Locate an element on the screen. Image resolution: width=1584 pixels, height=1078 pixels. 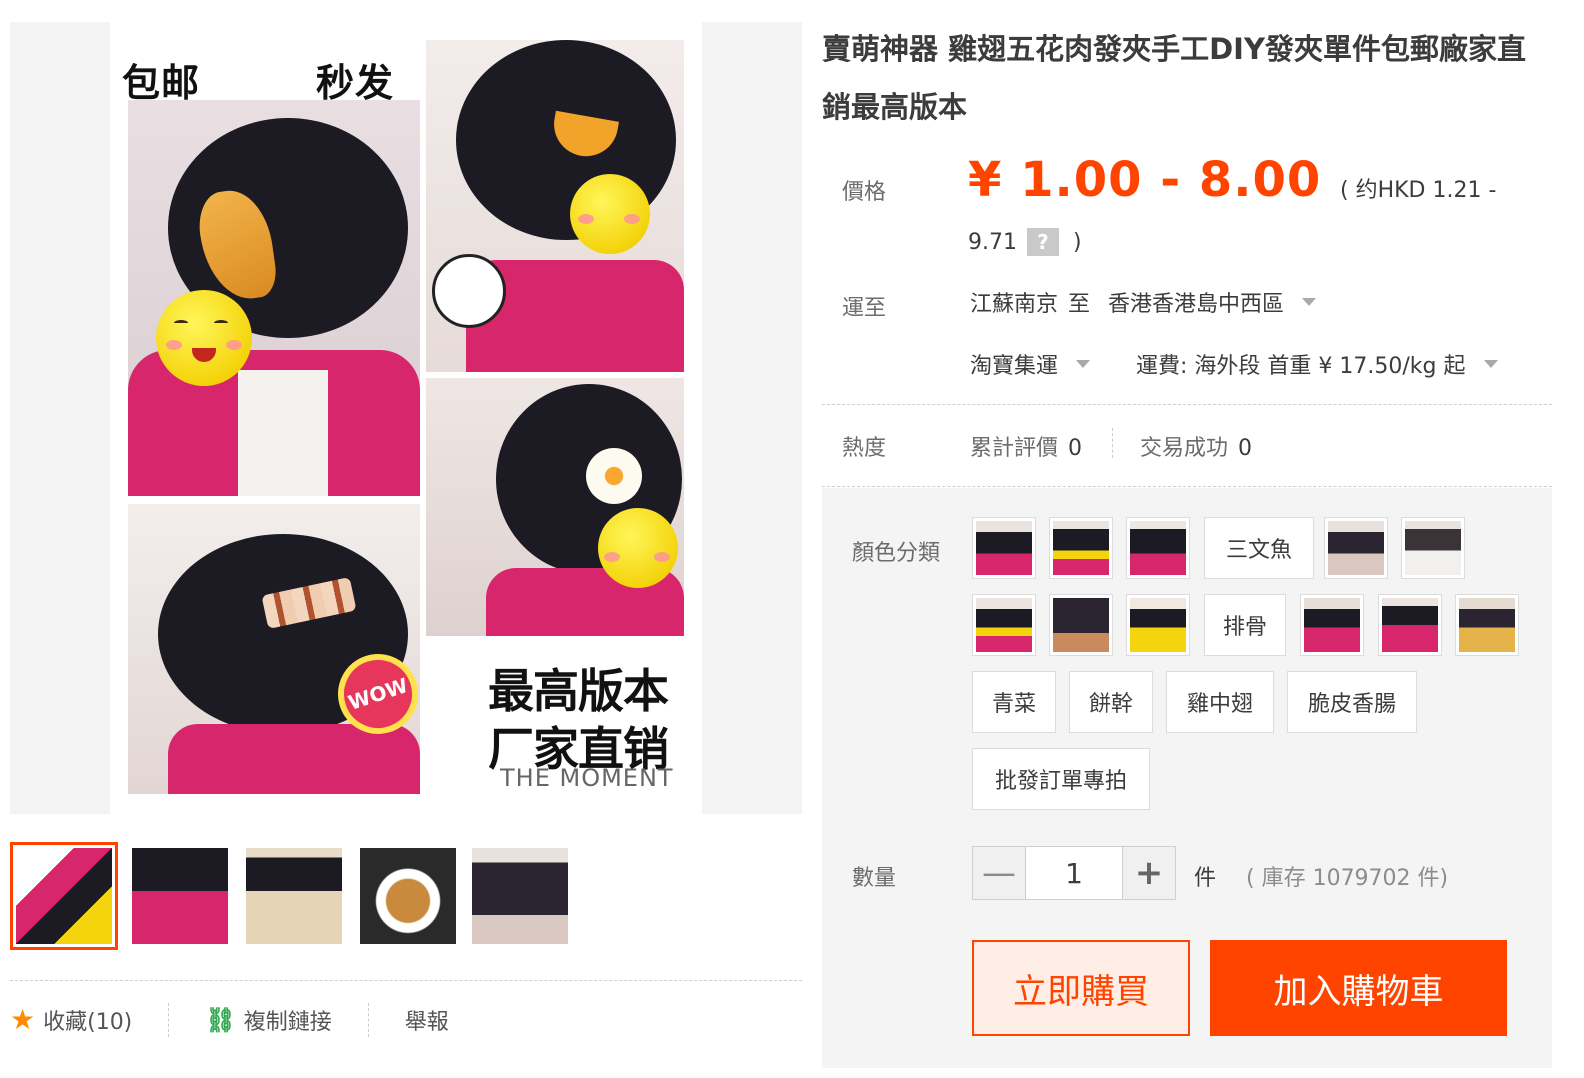
ship-fee: 運費: 海外段 首重 ¥ 17.50/kg 起 is located at coordinates (1300, 364).